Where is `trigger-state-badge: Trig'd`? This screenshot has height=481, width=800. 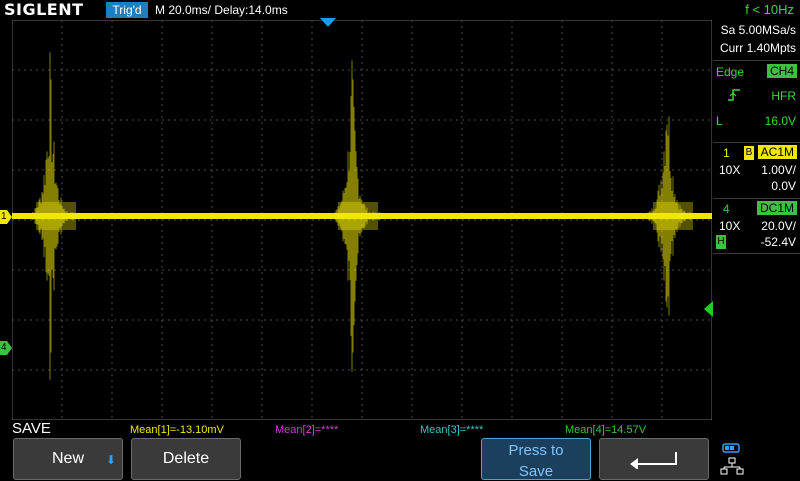 trigger-state-badge: Trig'd is located at coordinates (127, 10).